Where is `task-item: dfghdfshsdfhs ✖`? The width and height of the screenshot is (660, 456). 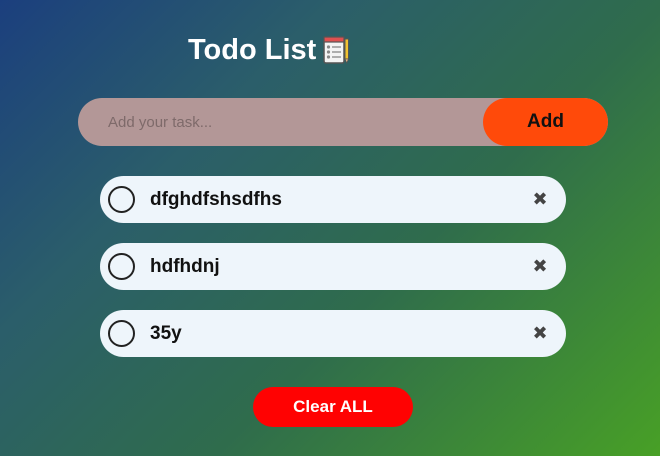
task-item: dfghdfshsdfhs ✖ is located at coordinates (333, 199).